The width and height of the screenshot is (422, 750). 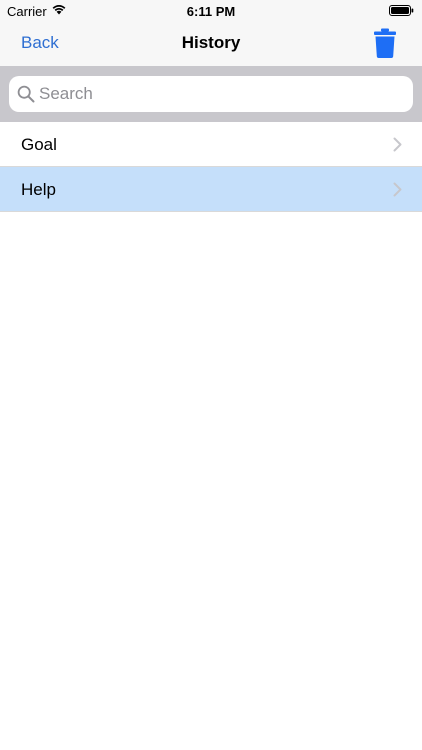 I want to click on search-field, so click(x=211, y=94).